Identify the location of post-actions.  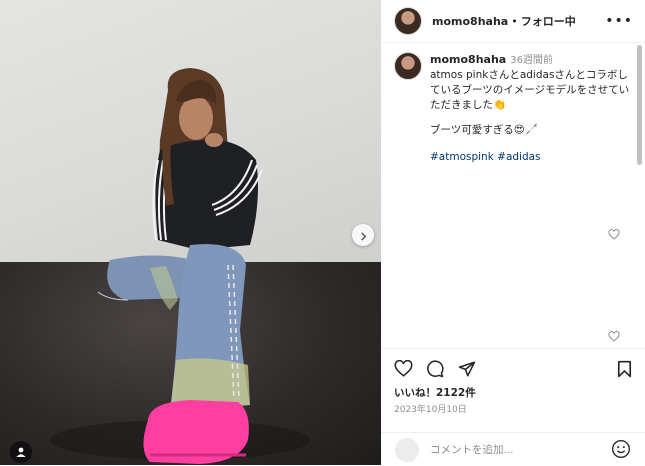
(513, 366).